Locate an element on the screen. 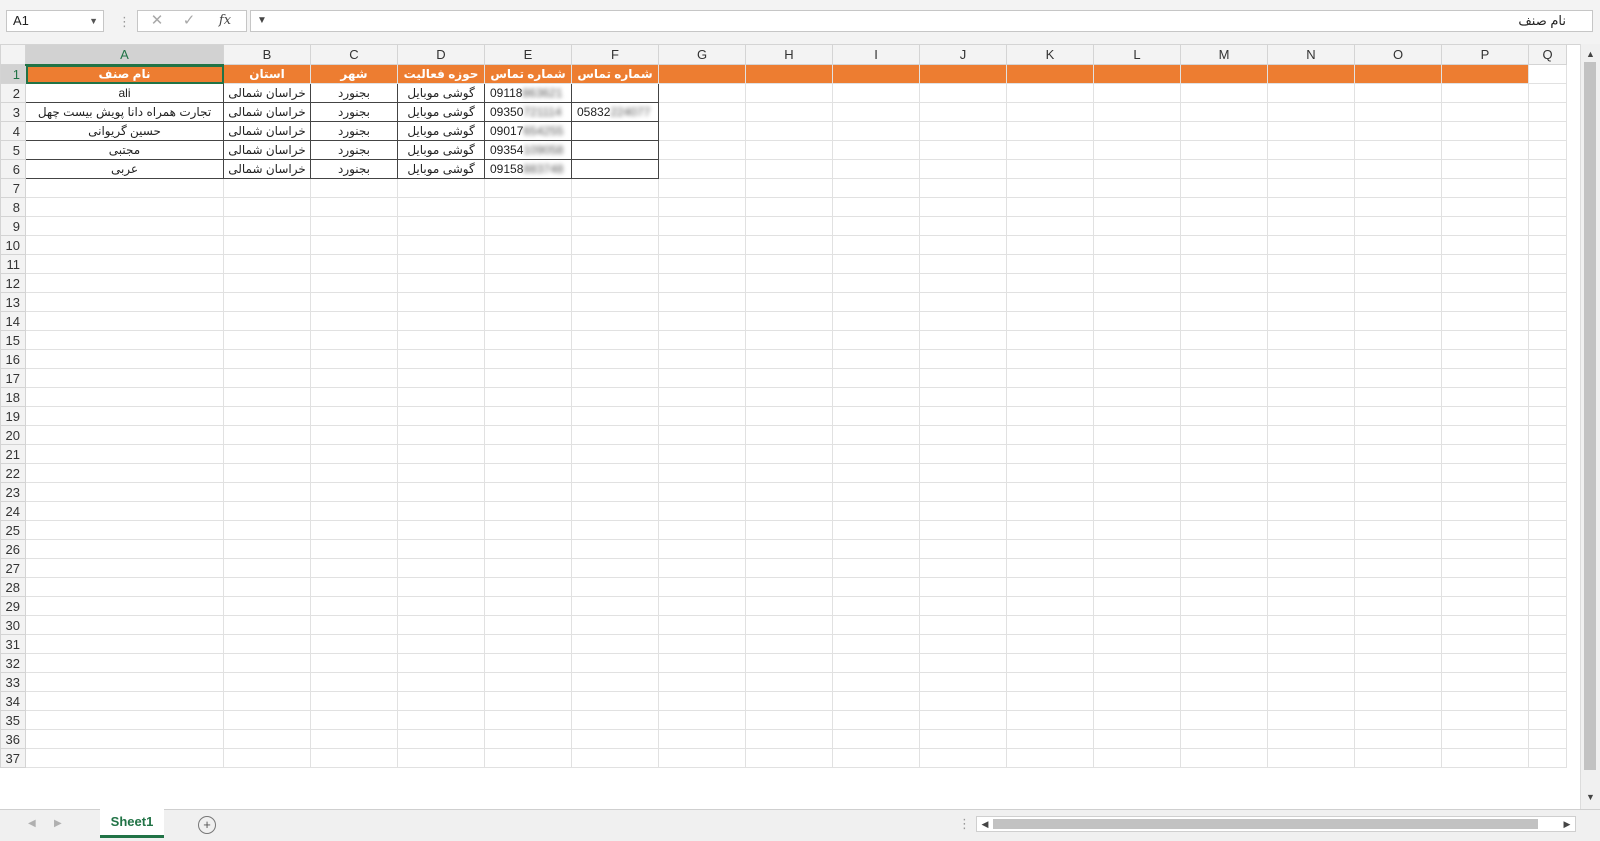 This screenshot has width=1600, height=841. cell-e19 is located at coordinates (528, 416).